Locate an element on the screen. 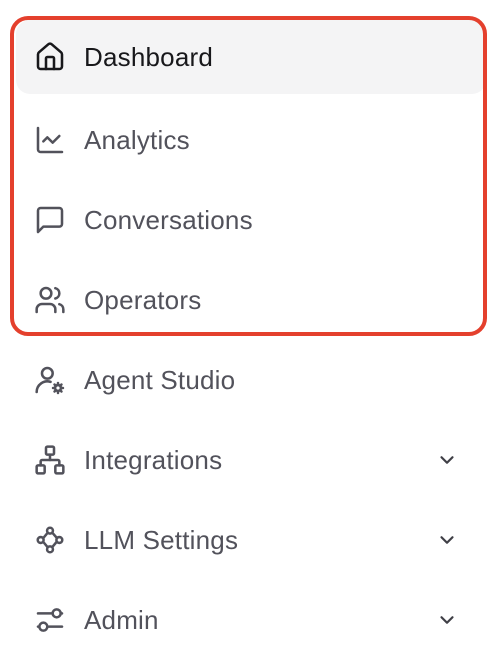 The image size is (500, 662). sidebar-item-operators: Operators is located at coordinates (251, 300).